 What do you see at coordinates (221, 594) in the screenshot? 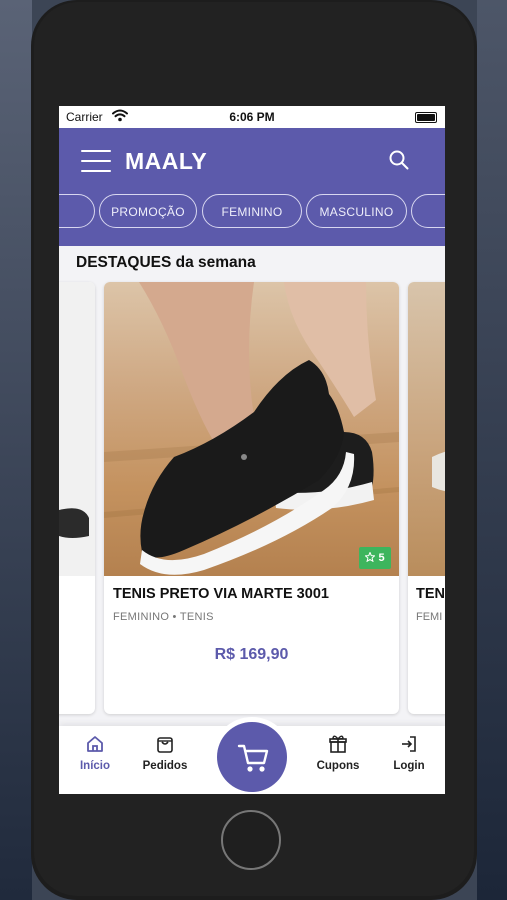
I see `product-name: TENIS PRETO VIA MARTE 3001` at bounding box center [221, 594].